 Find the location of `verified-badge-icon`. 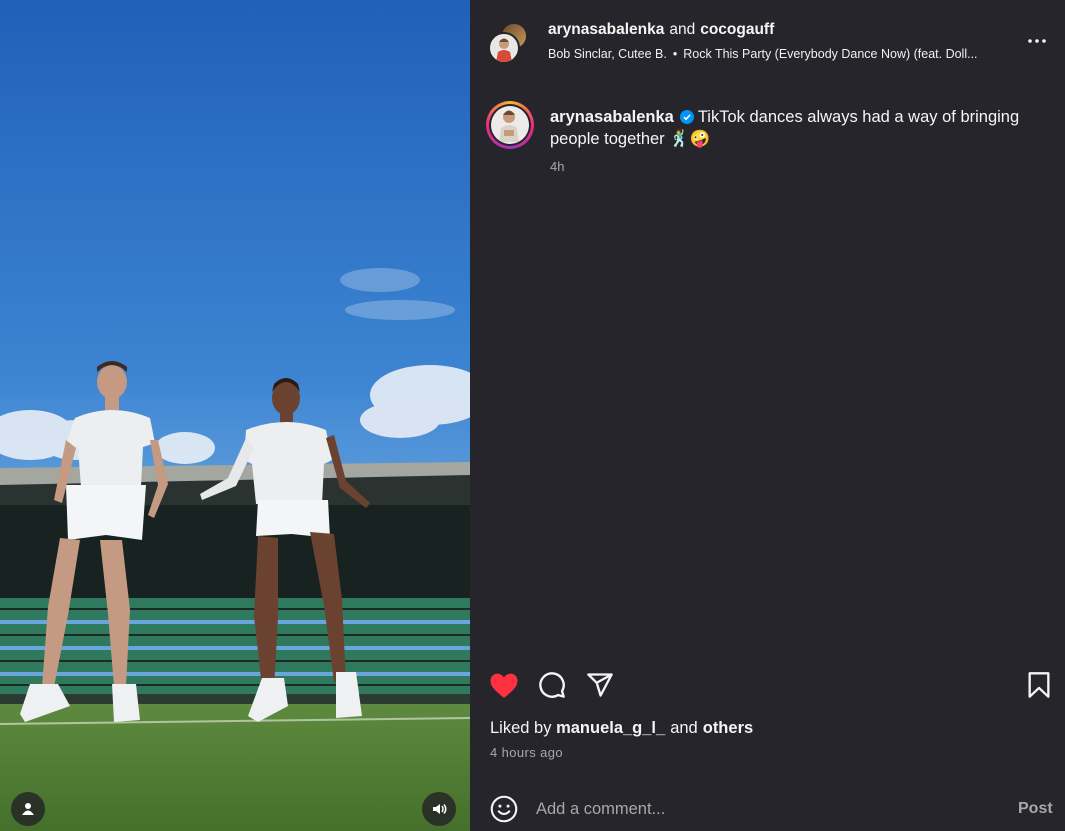

verified-badge-icon is located at coordinates (686, 117).